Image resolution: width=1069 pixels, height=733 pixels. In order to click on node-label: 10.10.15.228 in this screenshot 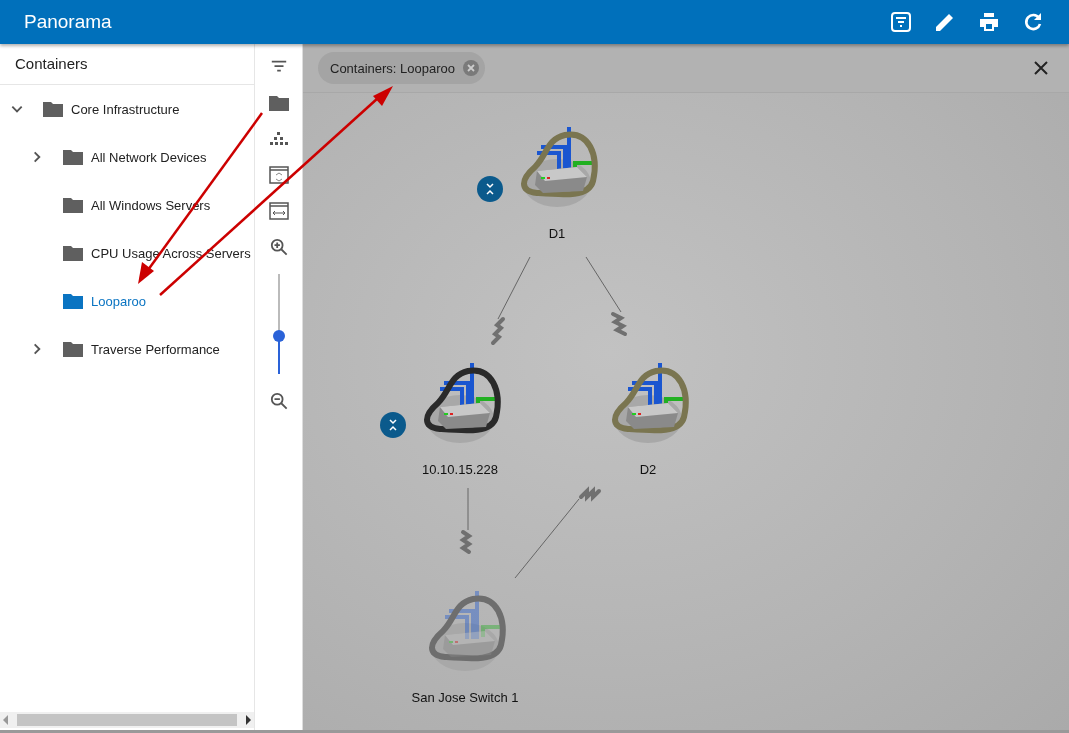, I will do `click(460, 469)`.